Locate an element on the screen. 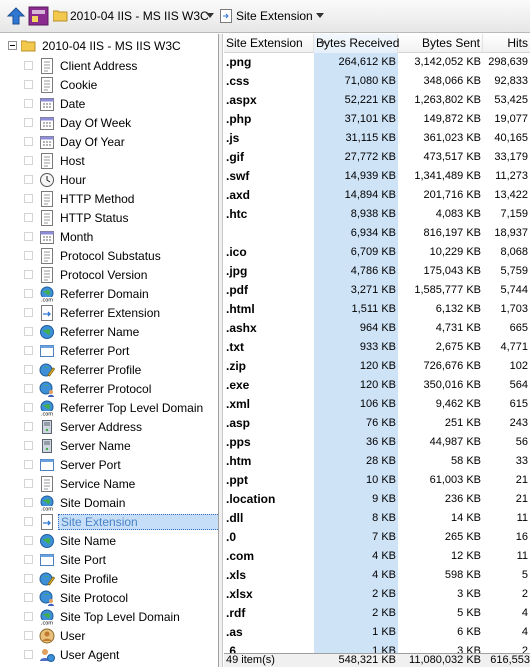  table-row: .html 1,511 KB 6,132 KB 1,703 is located at coordinates (377, 309).